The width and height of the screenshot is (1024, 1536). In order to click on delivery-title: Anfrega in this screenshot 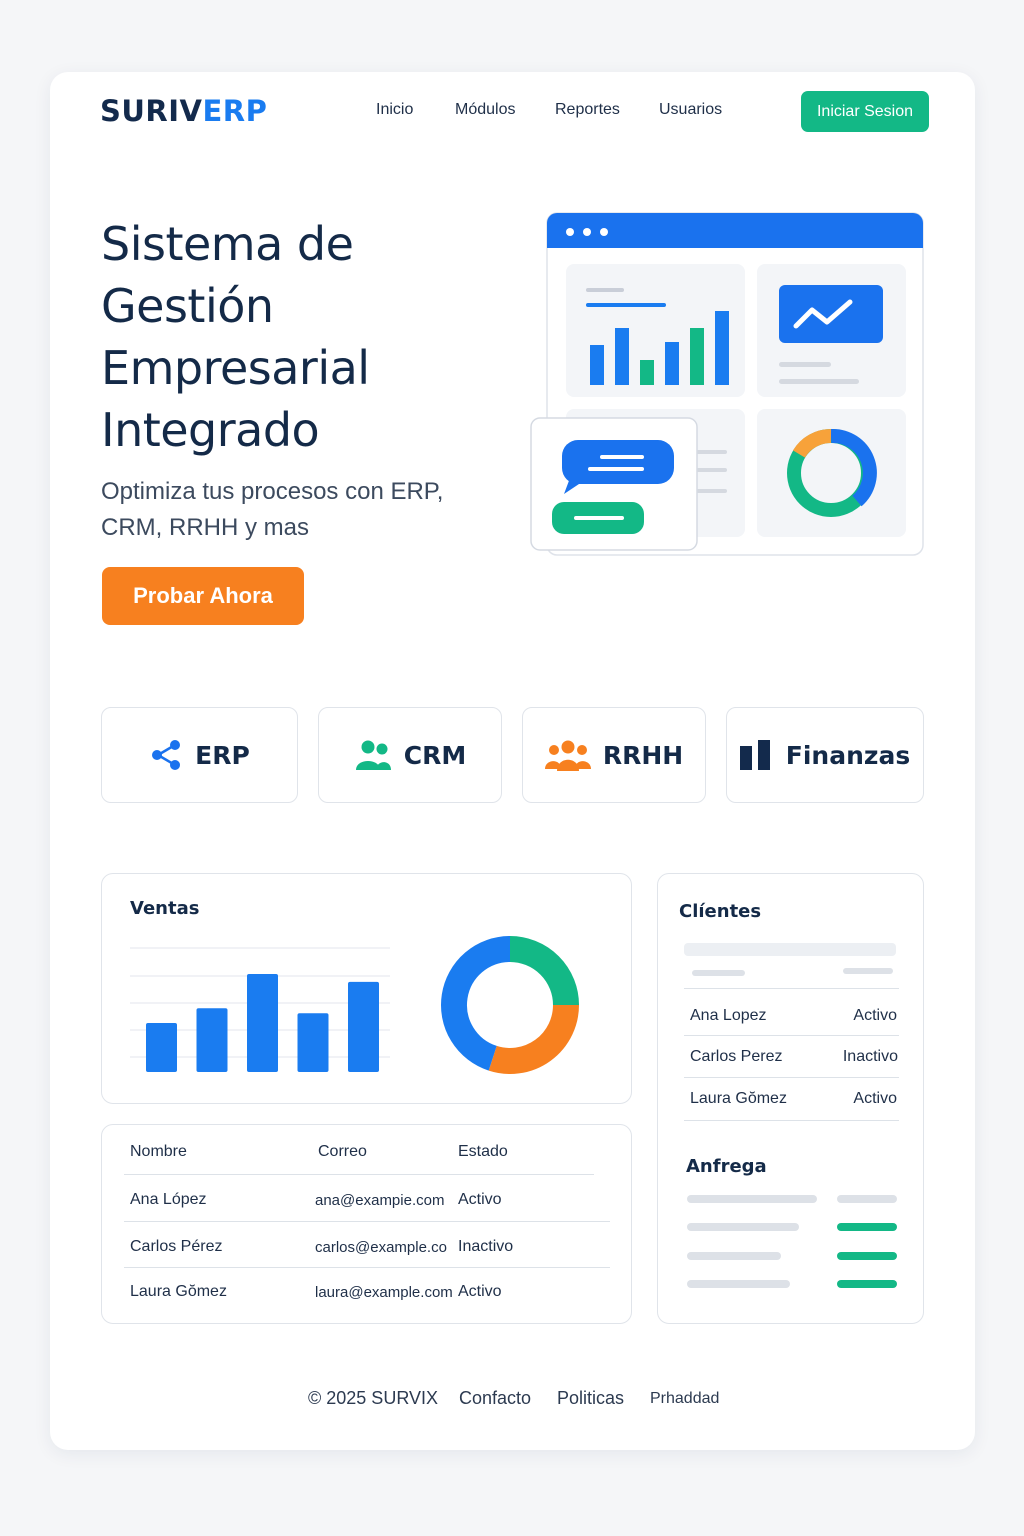, I will do `click(726, 1166)`.